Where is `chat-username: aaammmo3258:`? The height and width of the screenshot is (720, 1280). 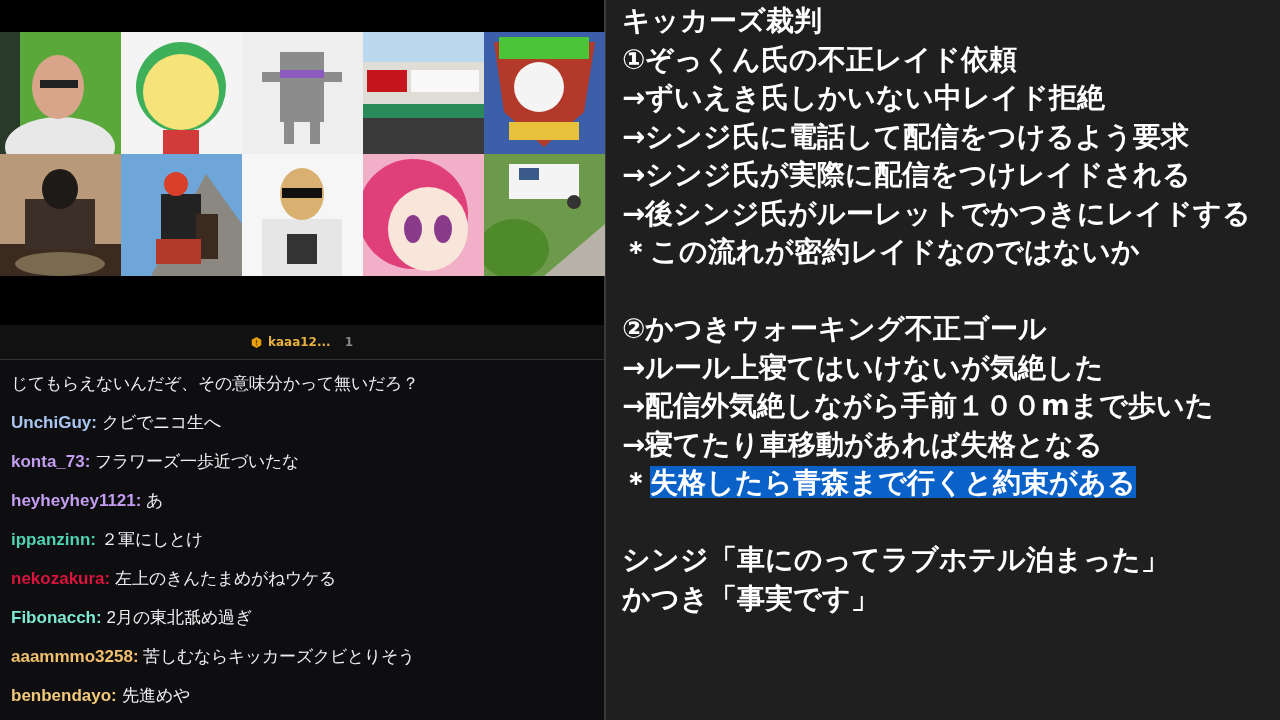
chat-username: aaammmo3258: is located at coordinates (75, 656).